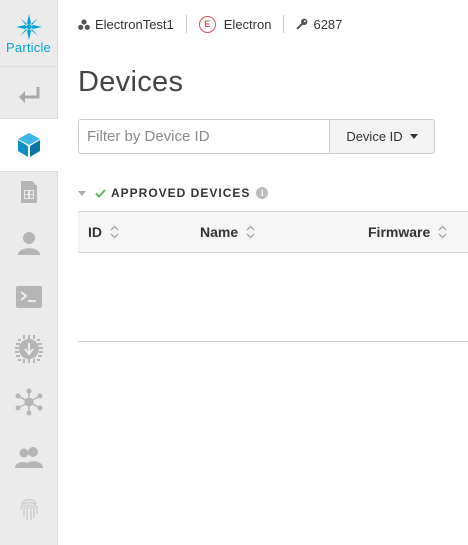 This screenshot has height=545, width=468. I want to click on team-icon, so click(28, 457).